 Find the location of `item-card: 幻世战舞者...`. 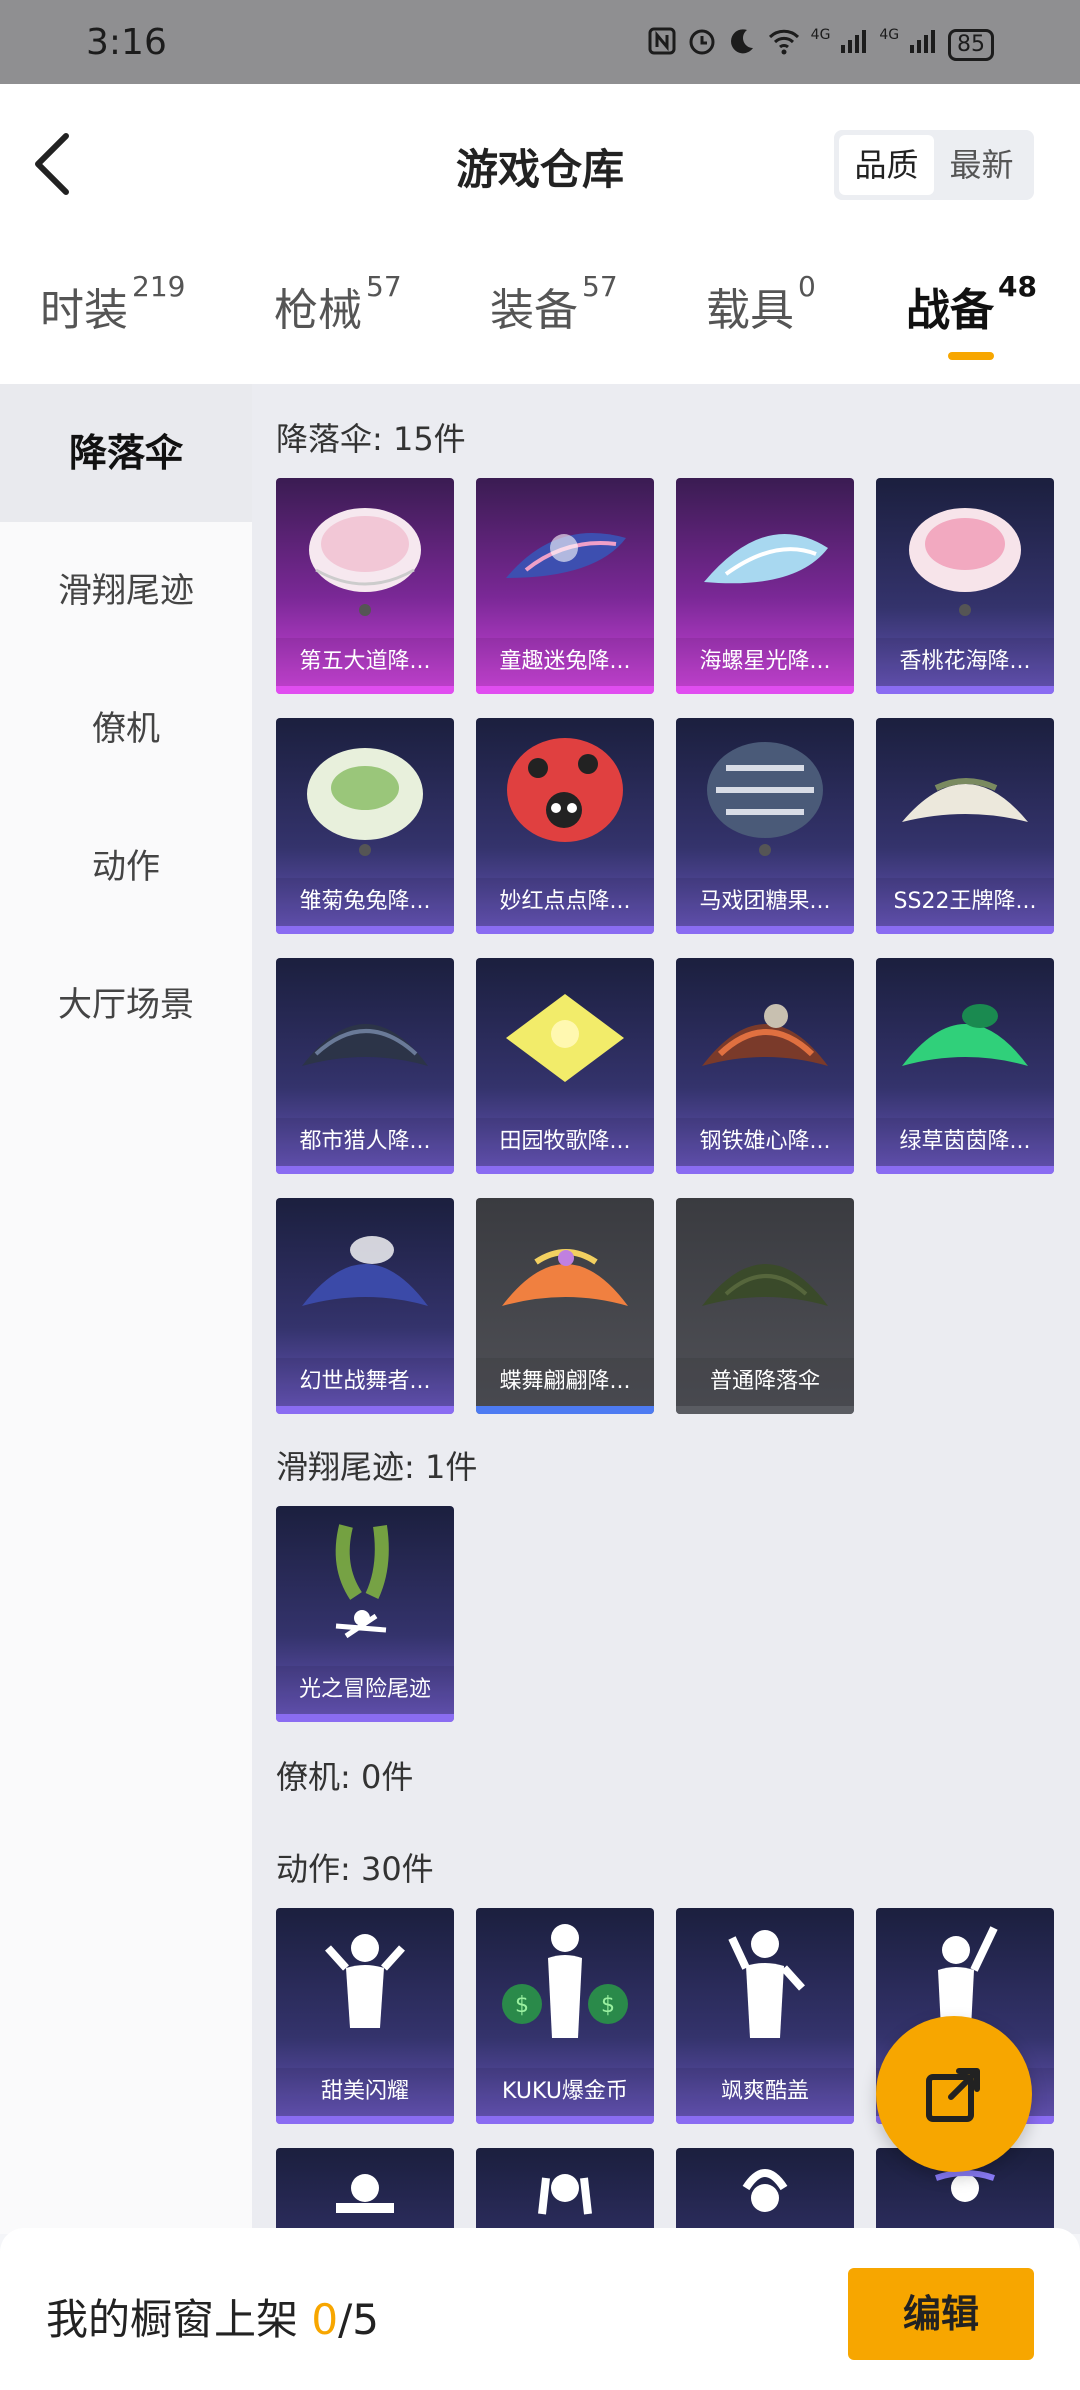

item-card: 幻世战舞者... is located at coordinates (365, 1306).